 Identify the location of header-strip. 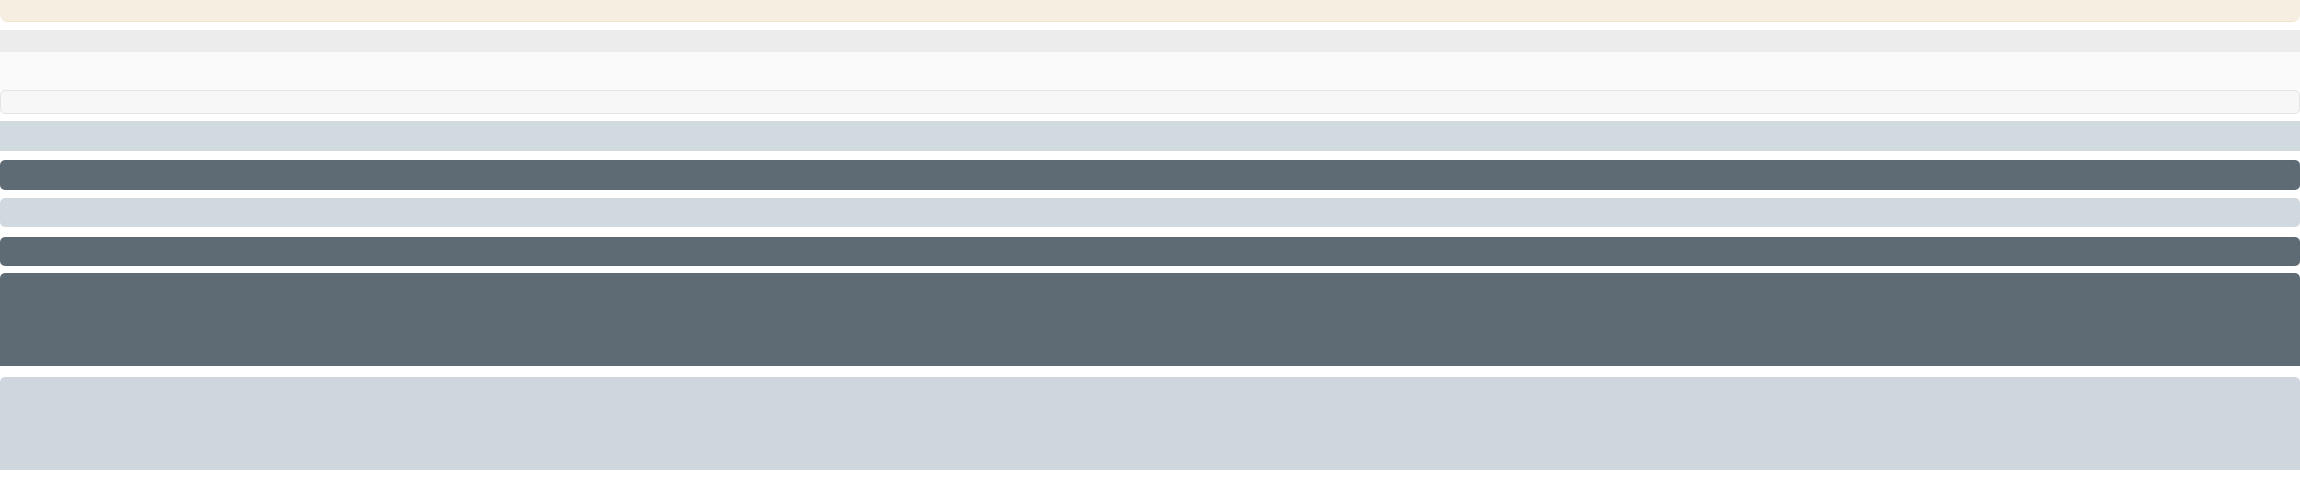
(1150, 41).